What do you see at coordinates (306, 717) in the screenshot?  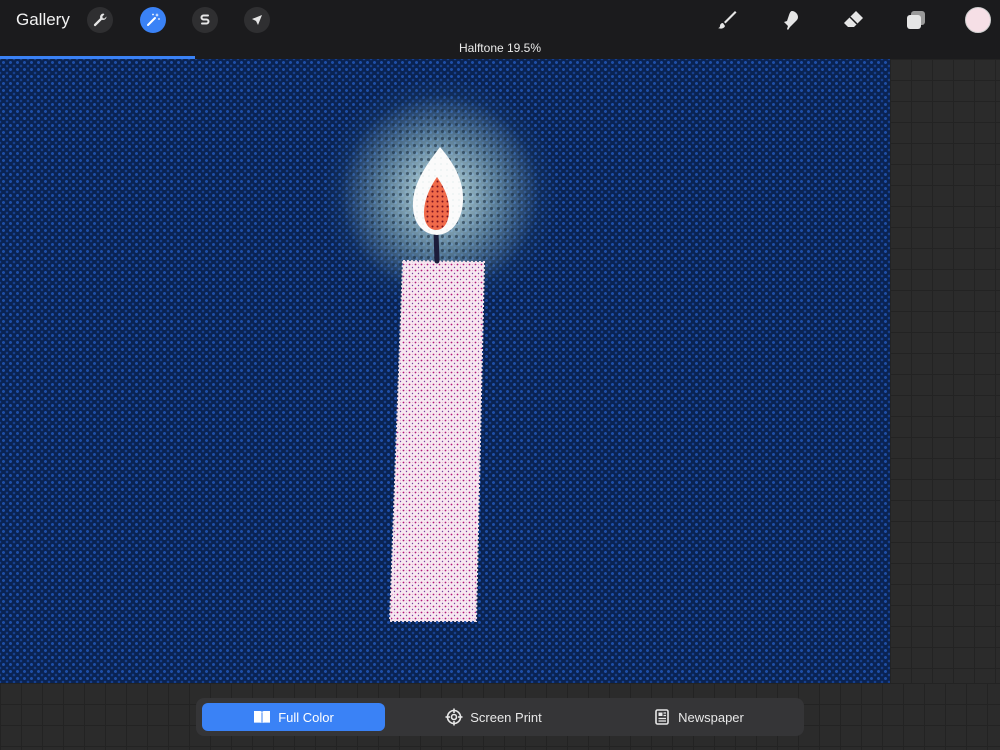 I see `full-color-label: Full Color` at bounding box center [306, 717].